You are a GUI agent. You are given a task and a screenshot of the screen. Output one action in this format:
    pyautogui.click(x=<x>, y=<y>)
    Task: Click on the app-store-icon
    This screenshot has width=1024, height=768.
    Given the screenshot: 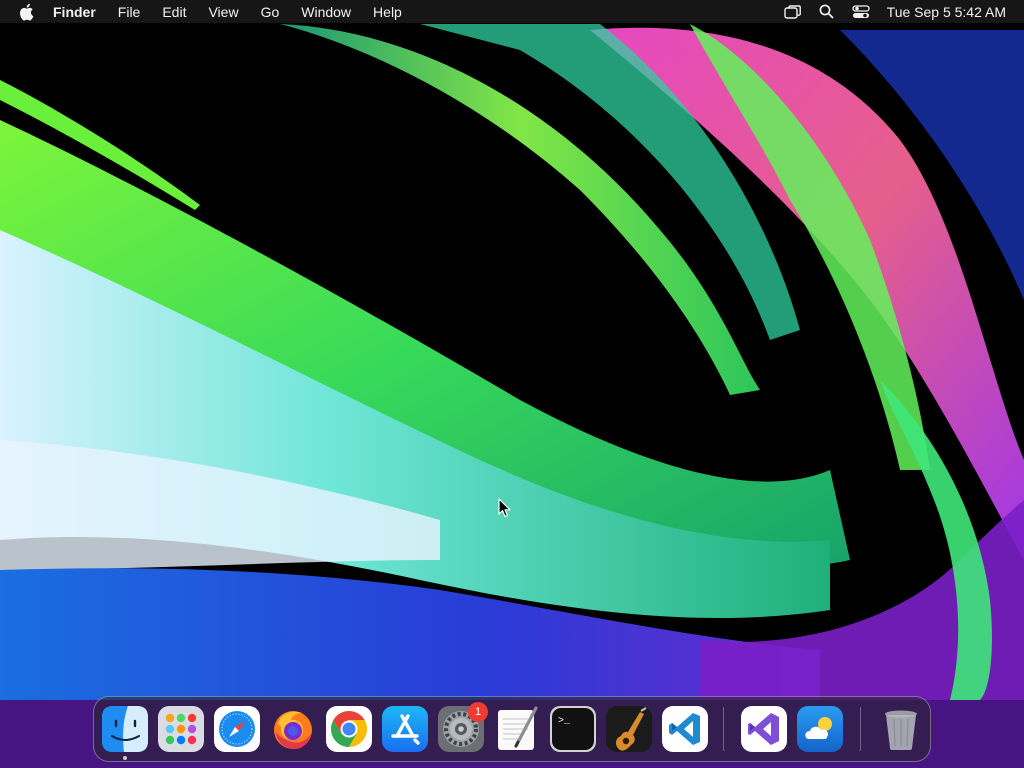 What is the action you would take?
    pyautogui.click(x=405, y=729)
    